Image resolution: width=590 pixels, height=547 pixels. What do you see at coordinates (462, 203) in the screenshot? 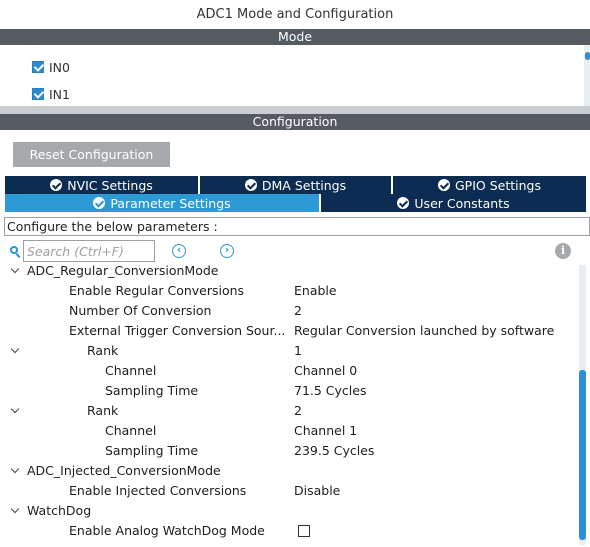
I see `tab-label: User Constants` at bounding box center [462, 203].